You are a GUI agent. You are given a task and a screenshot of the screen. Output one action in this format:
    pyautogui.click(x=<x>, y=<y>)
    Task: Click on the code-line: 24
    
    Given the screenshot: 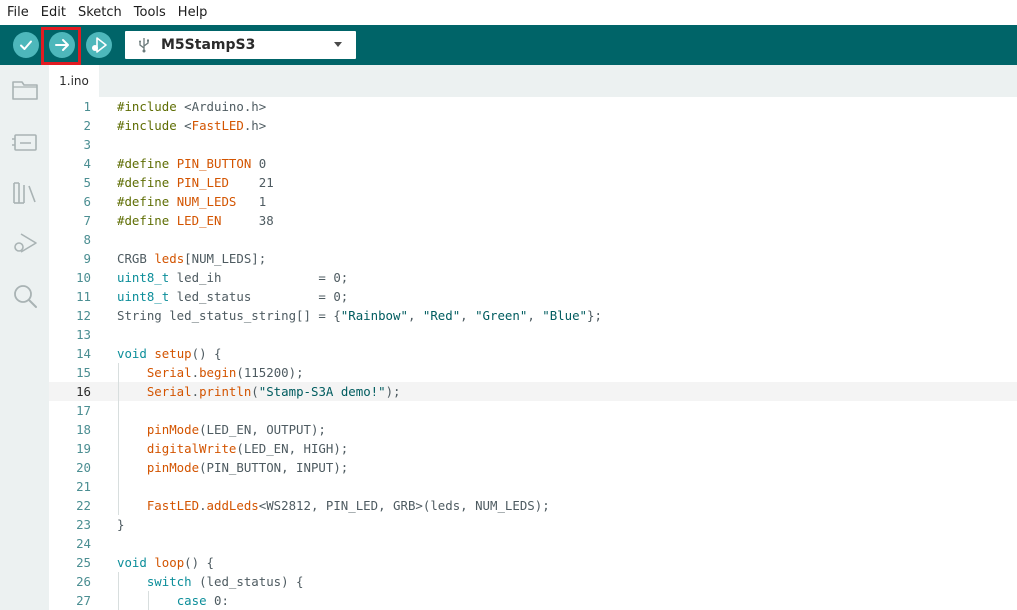 What is the action you would take?
    pyautogui.click(x=533, y=543)
    